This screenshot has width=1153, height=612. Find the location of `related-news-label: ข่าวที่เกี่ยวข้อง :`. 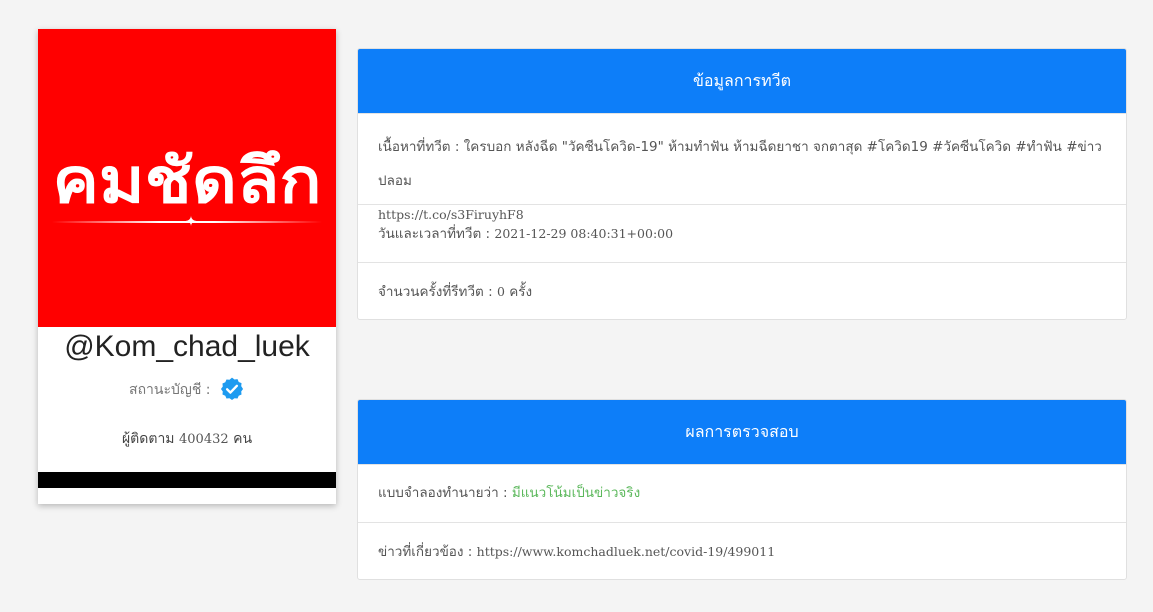

related-news-label: ข่าวที่เกี่ยวข้อง : is located at coordinates (425, 552).